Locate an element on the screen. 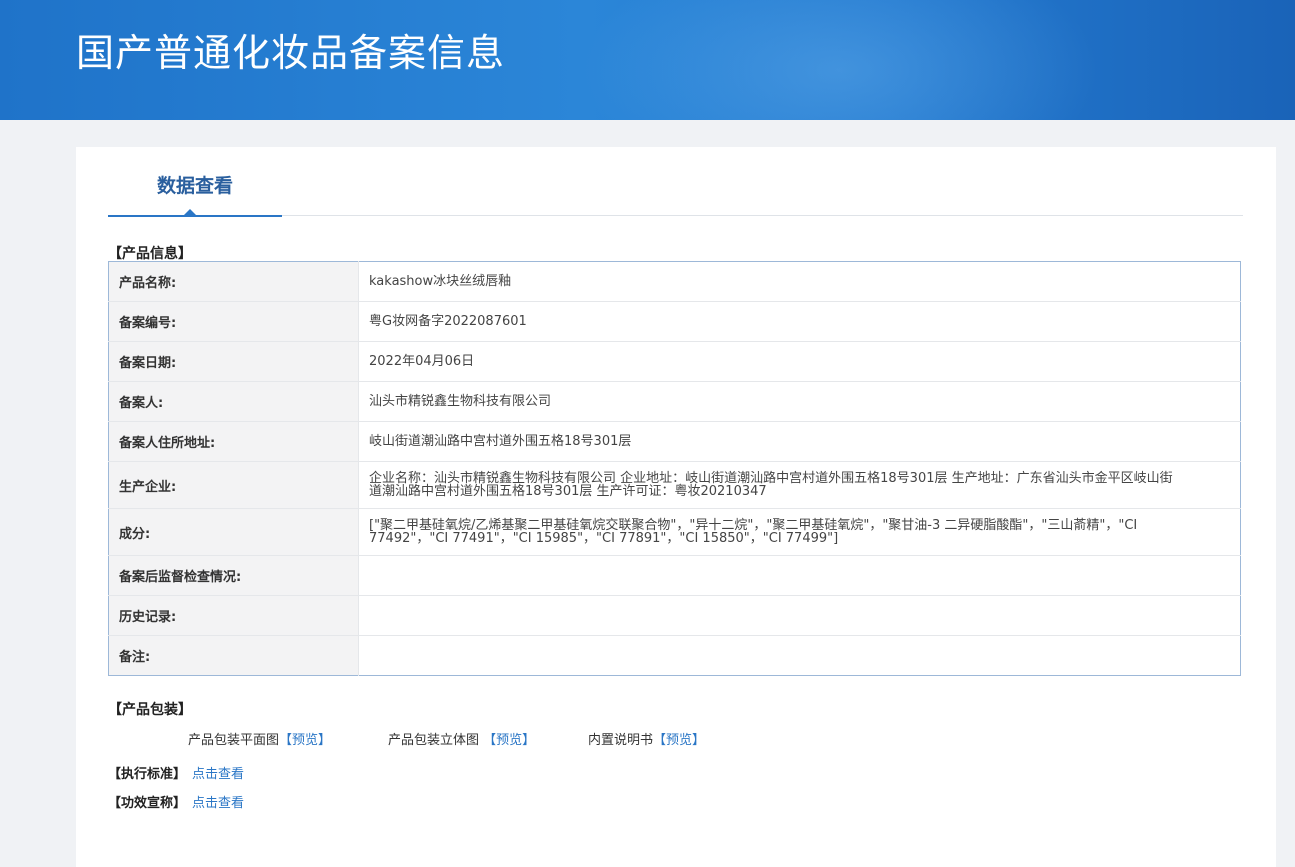  preview-link-manual: 【预览】 is located at coordinates (679, 740).